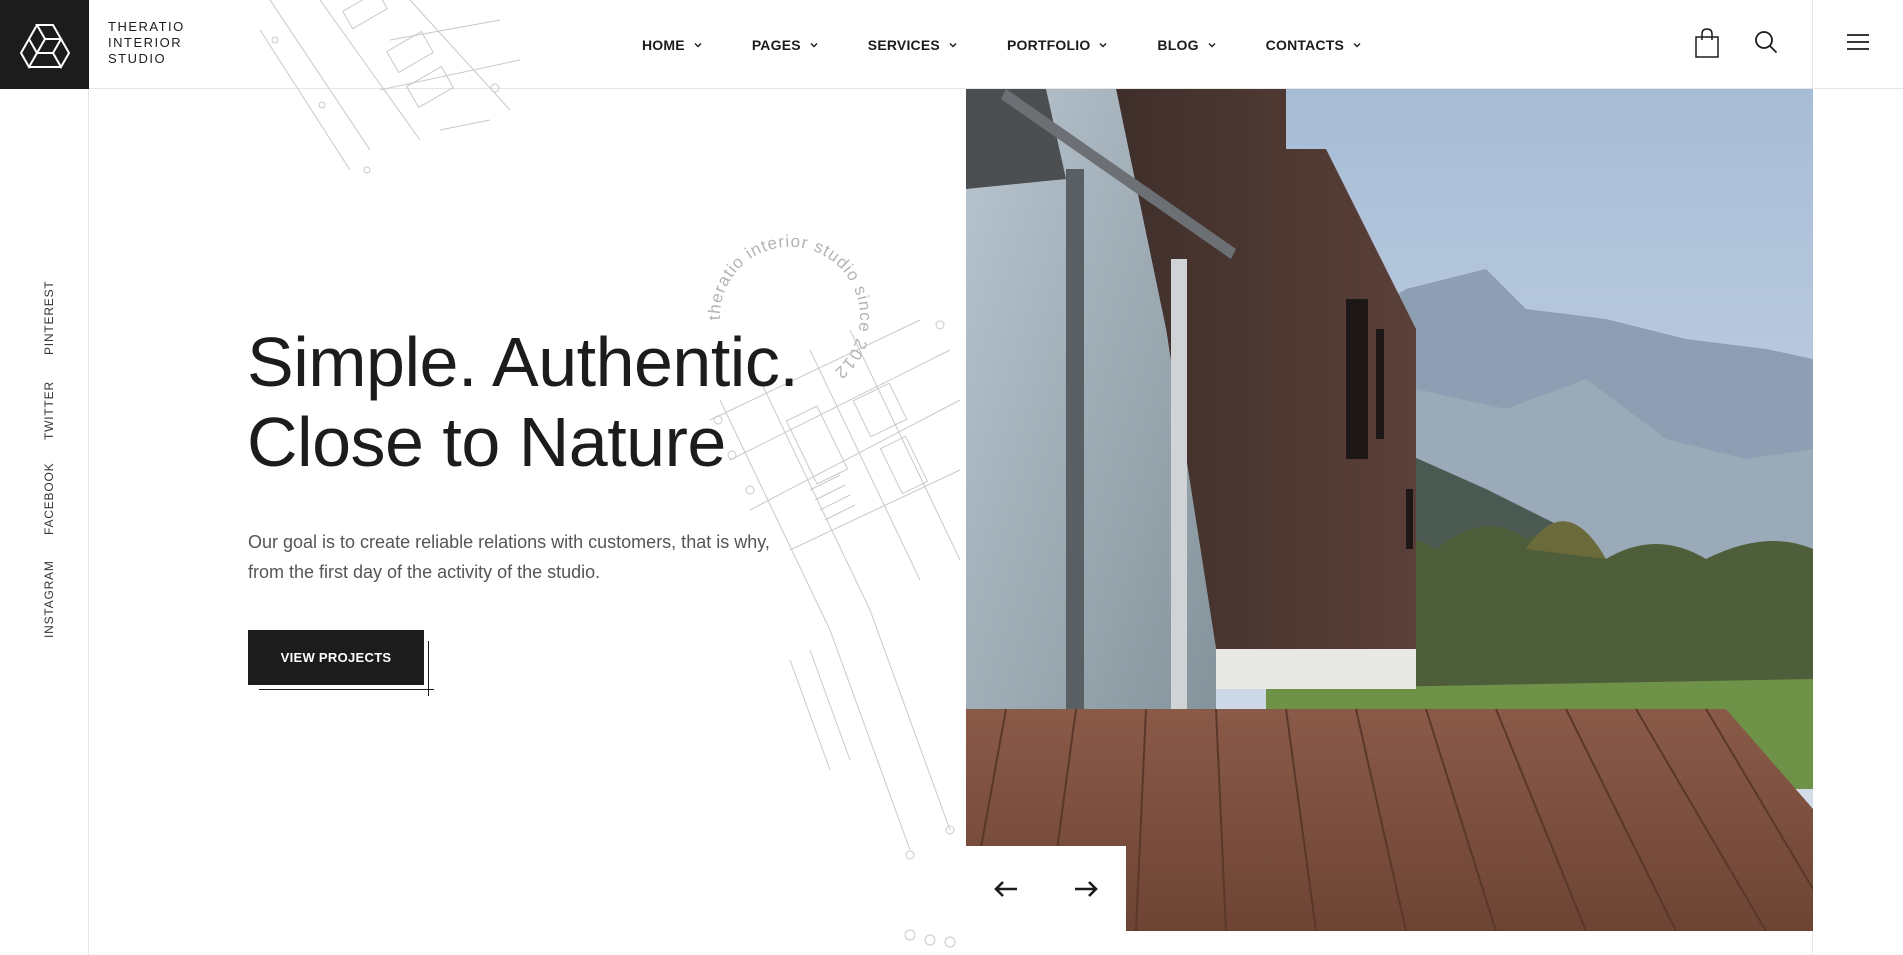  What do you see at coordinates (1858, 42) in the screenshot?
I see `hamburger-menu-icon` at bounding box center [1858, 42].